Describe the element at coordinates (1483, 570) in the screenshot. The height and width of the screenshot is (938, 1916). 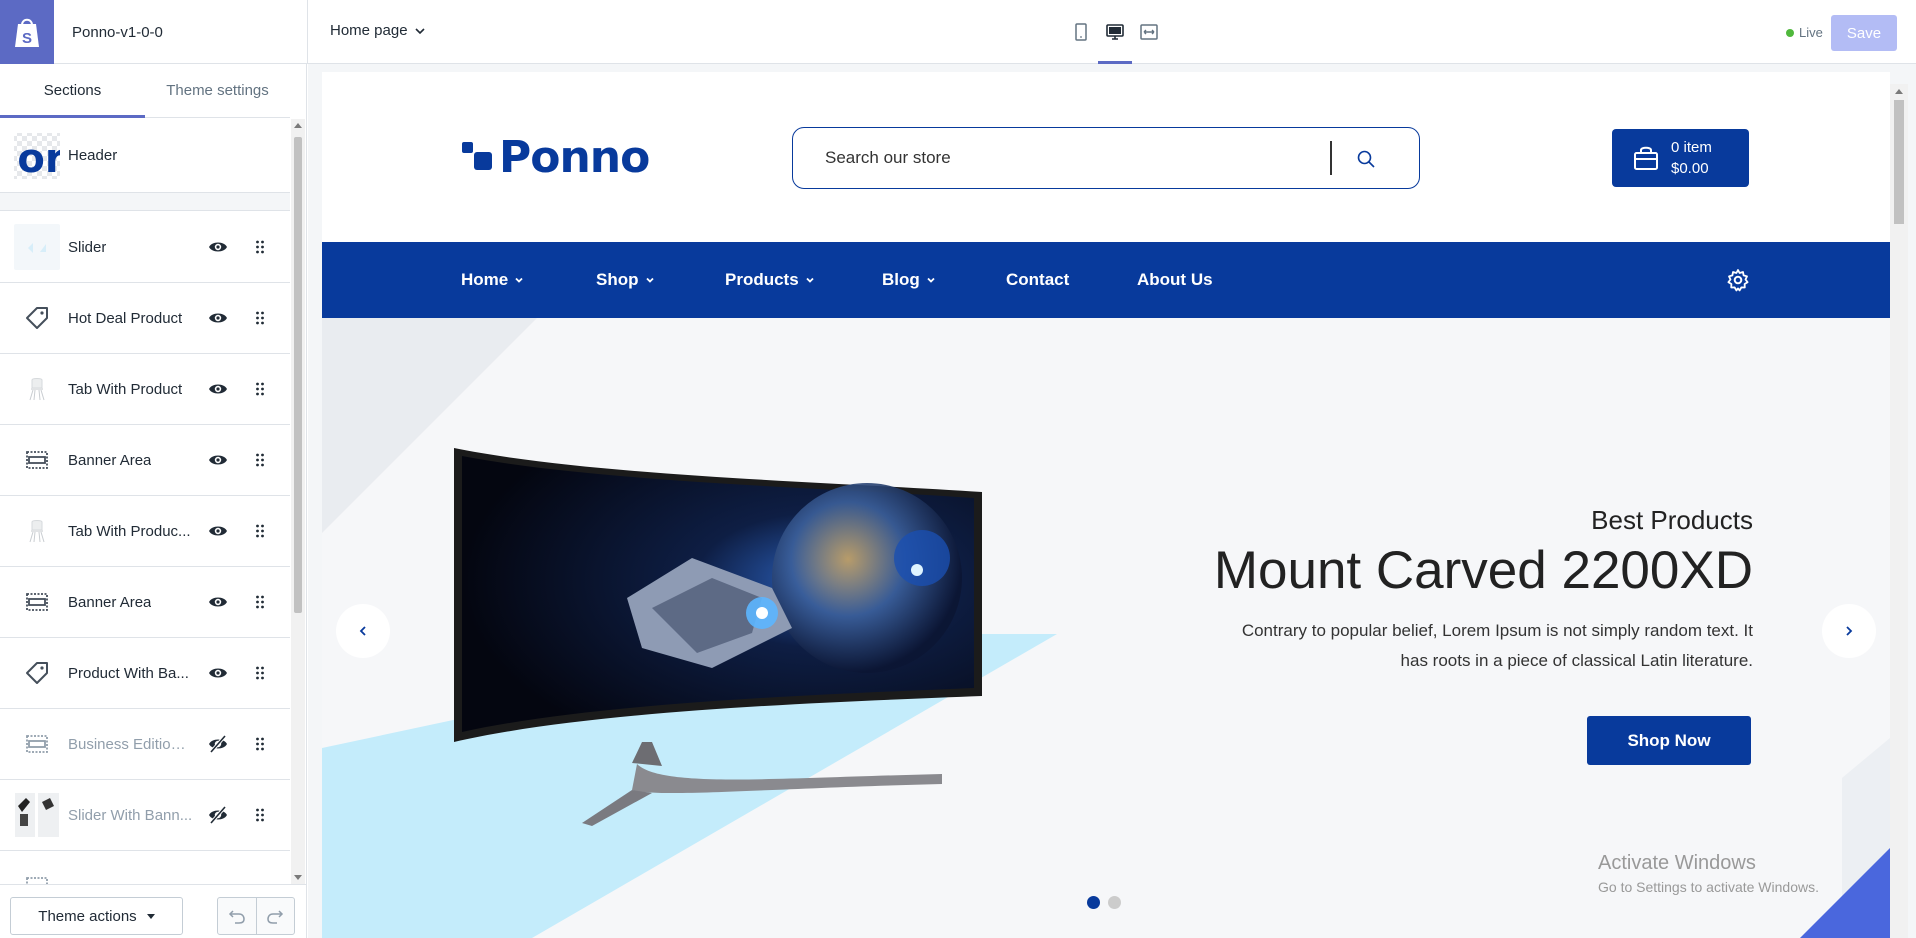
I see `hero-title: Mount Carved 2200XD` at that location.